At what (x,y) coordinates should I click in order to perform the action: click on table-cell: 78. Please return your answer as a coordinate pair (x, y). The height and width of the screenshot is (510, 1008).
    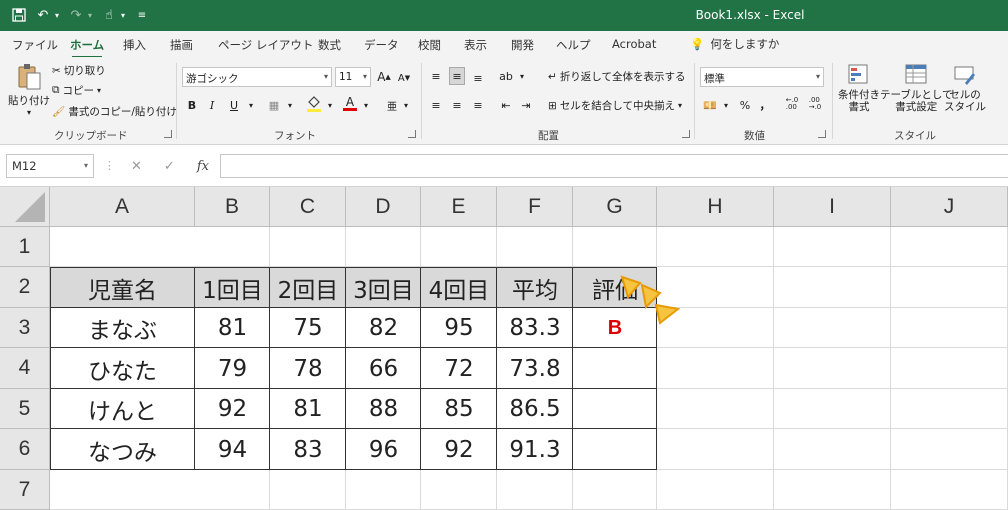
    Looking at the image, I should click on (308, 368).